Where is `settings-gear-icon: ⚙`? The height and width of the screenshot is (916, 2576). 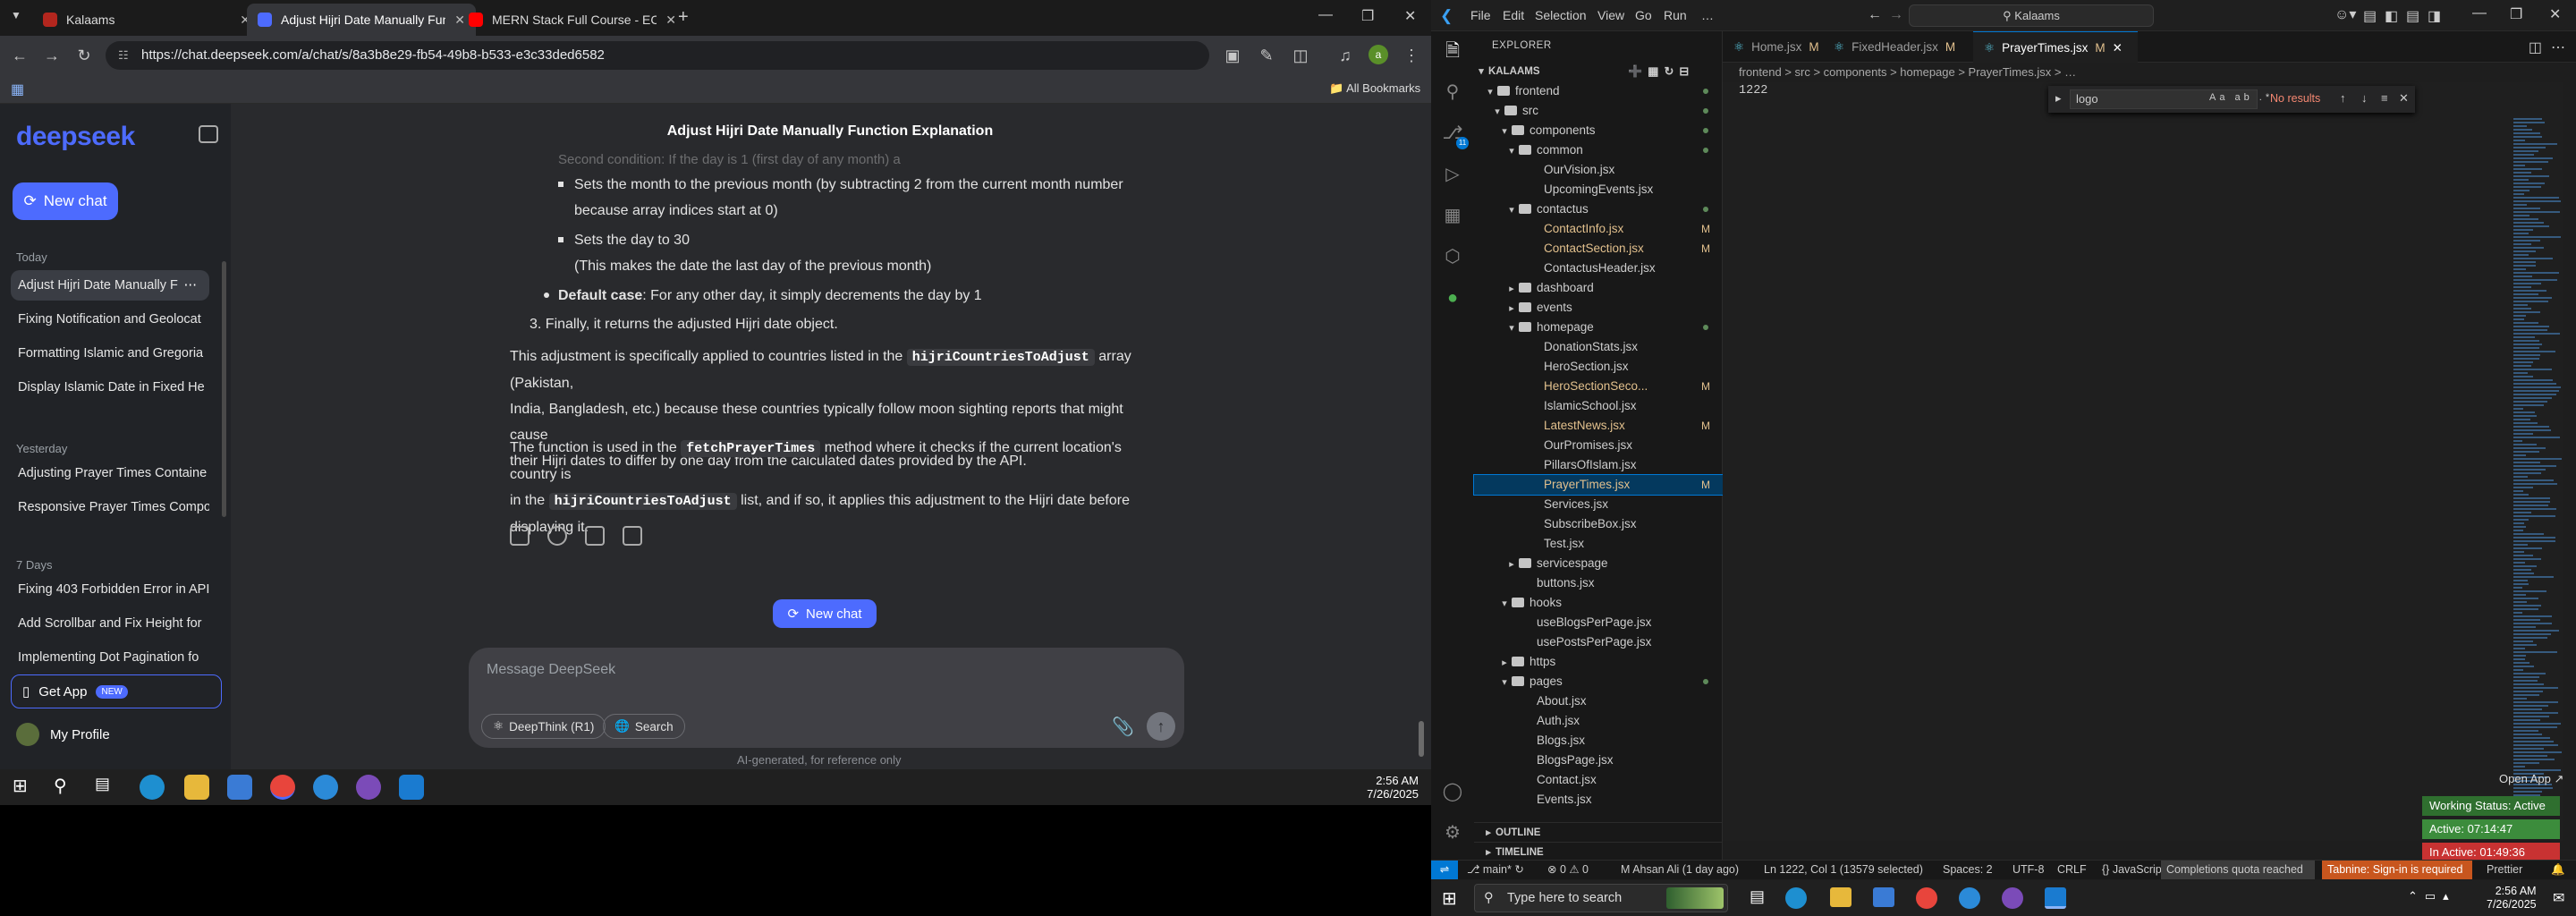 settings-gear-icon: ⚙ is located at coordinates (1452, 833).